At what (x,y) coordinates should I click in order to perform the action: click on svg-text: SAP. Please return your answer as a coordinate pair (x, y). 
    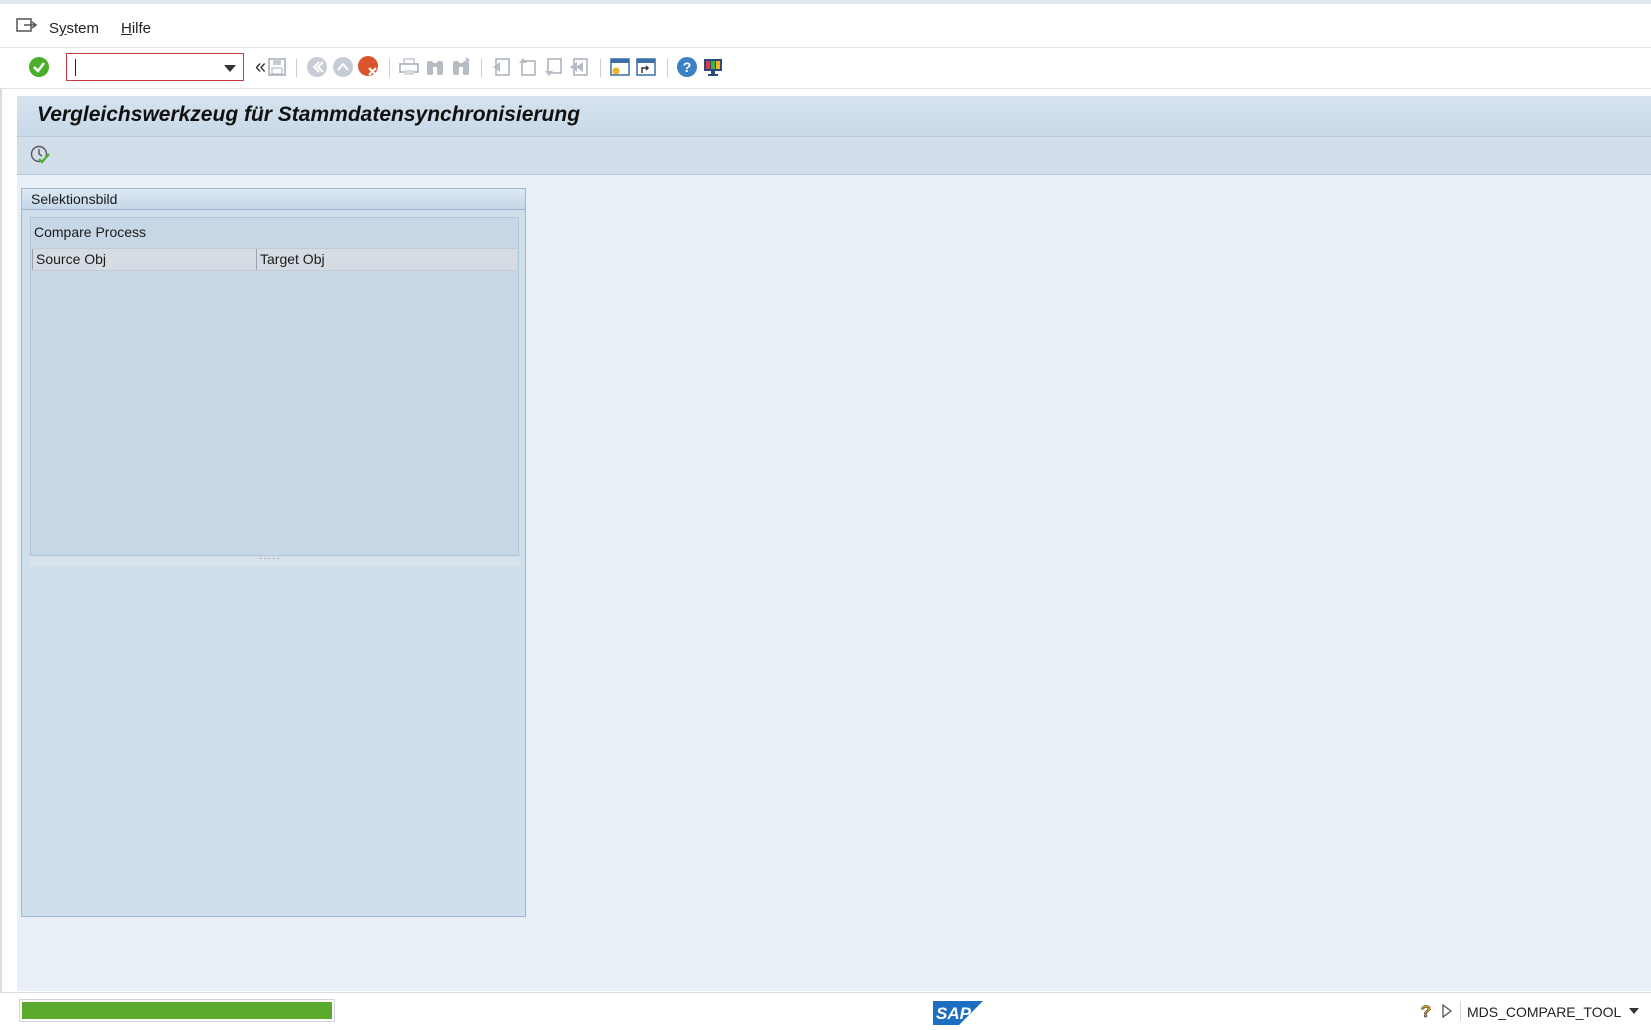
    Looking at the image, I should click on (954, 1013).